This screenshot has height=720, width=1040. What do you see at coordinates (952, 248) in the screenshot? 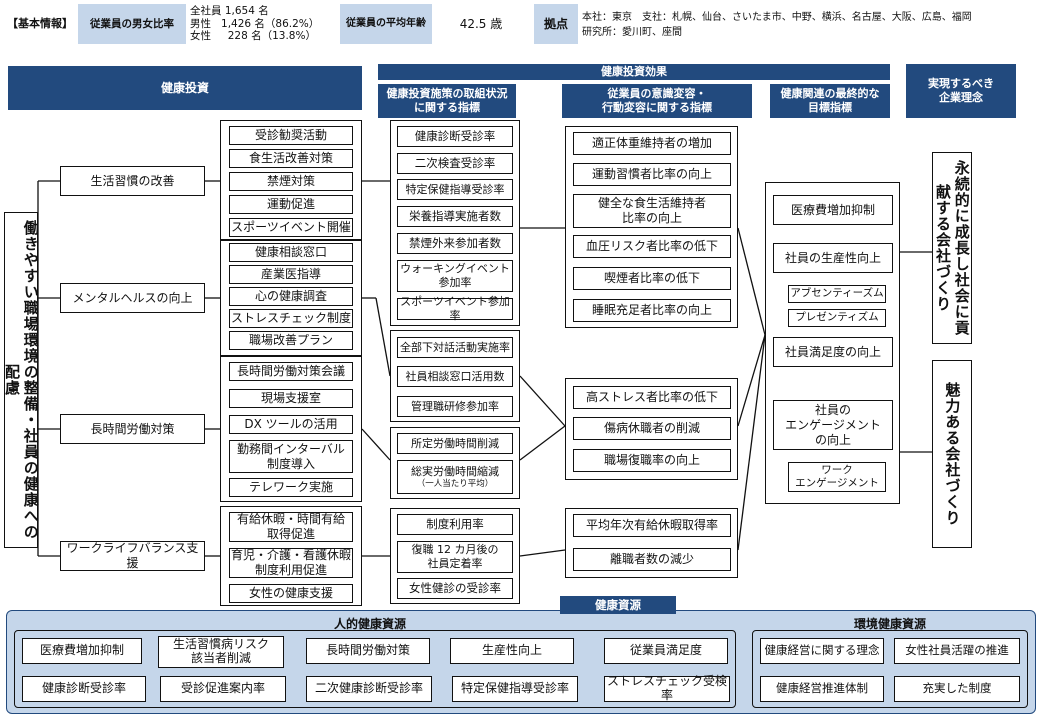
I see `philosophy-sustainable-growth: 永続的に成長し社会に貢献する会社づくり` at bounding box center [952, 248].